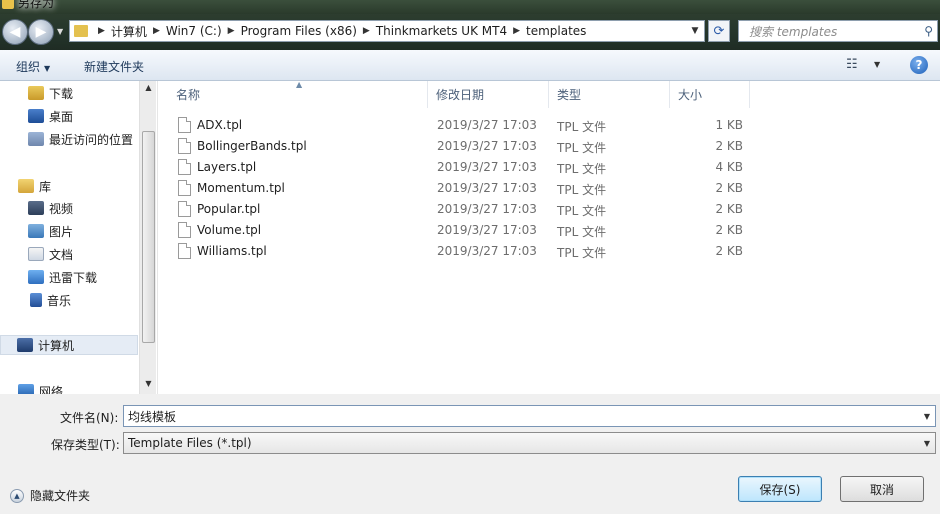 This screenshot has height=514, width=940. I want to click on column-header-type: 类型, so click(609, 94).